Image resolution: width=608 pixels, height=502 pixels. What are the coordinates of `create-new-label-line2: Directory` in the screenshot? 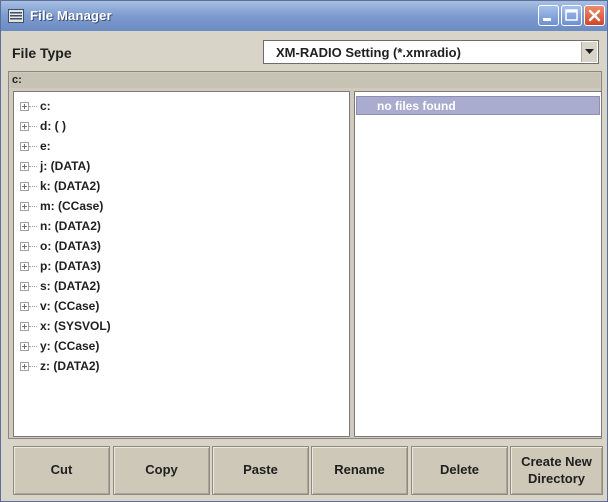 It's located at (556, 478).